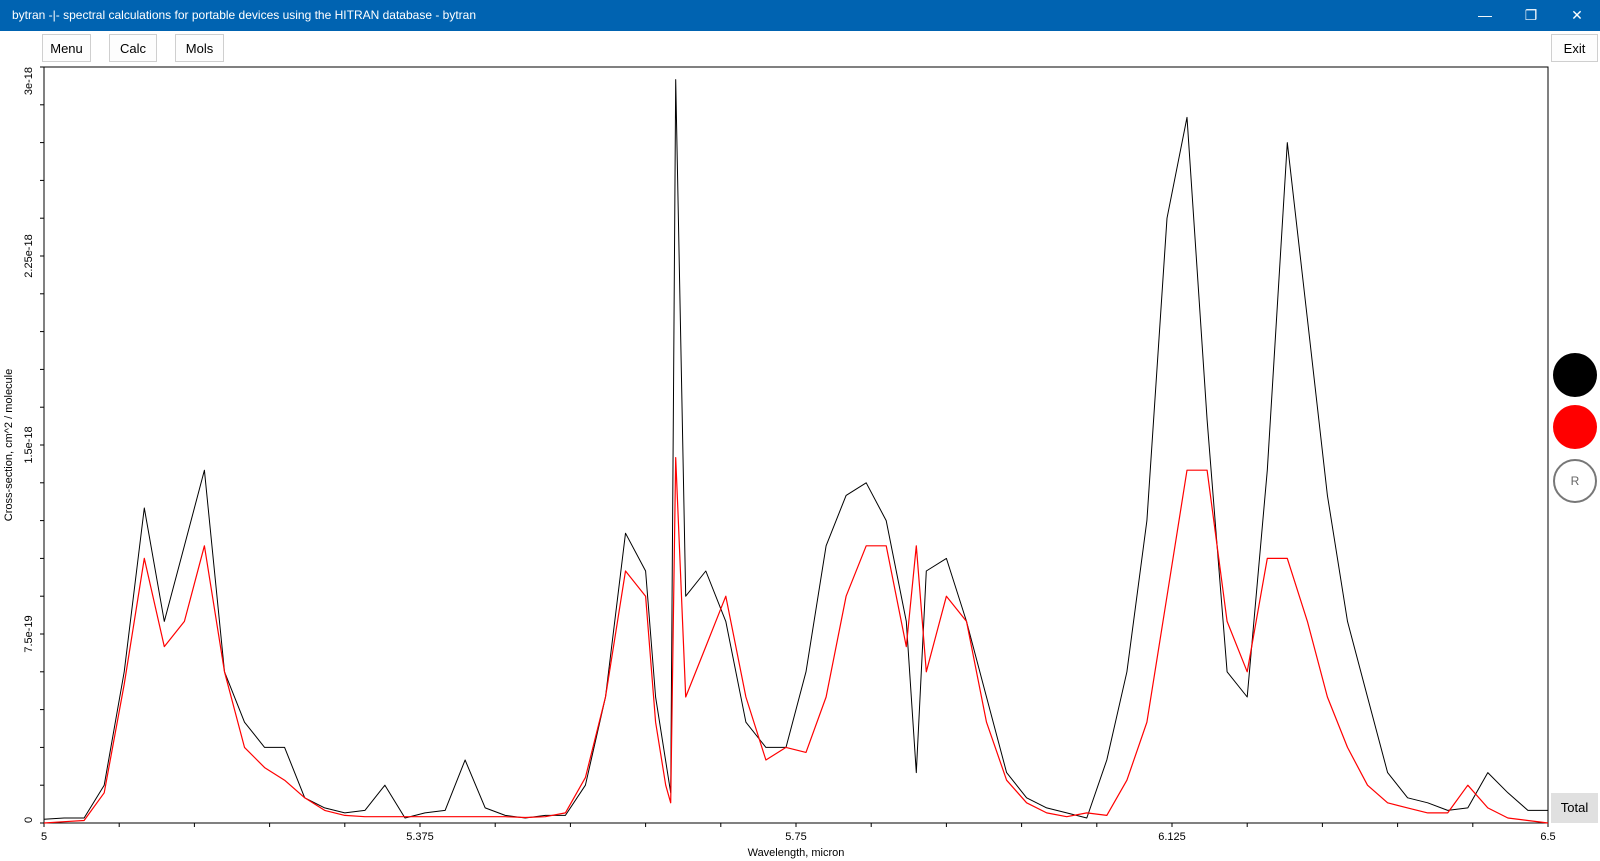  What do you see at coordinates (1172, 837) in the screenshot?
I see `x-tick-label: 6.125` at bounding box center [1172, 837].